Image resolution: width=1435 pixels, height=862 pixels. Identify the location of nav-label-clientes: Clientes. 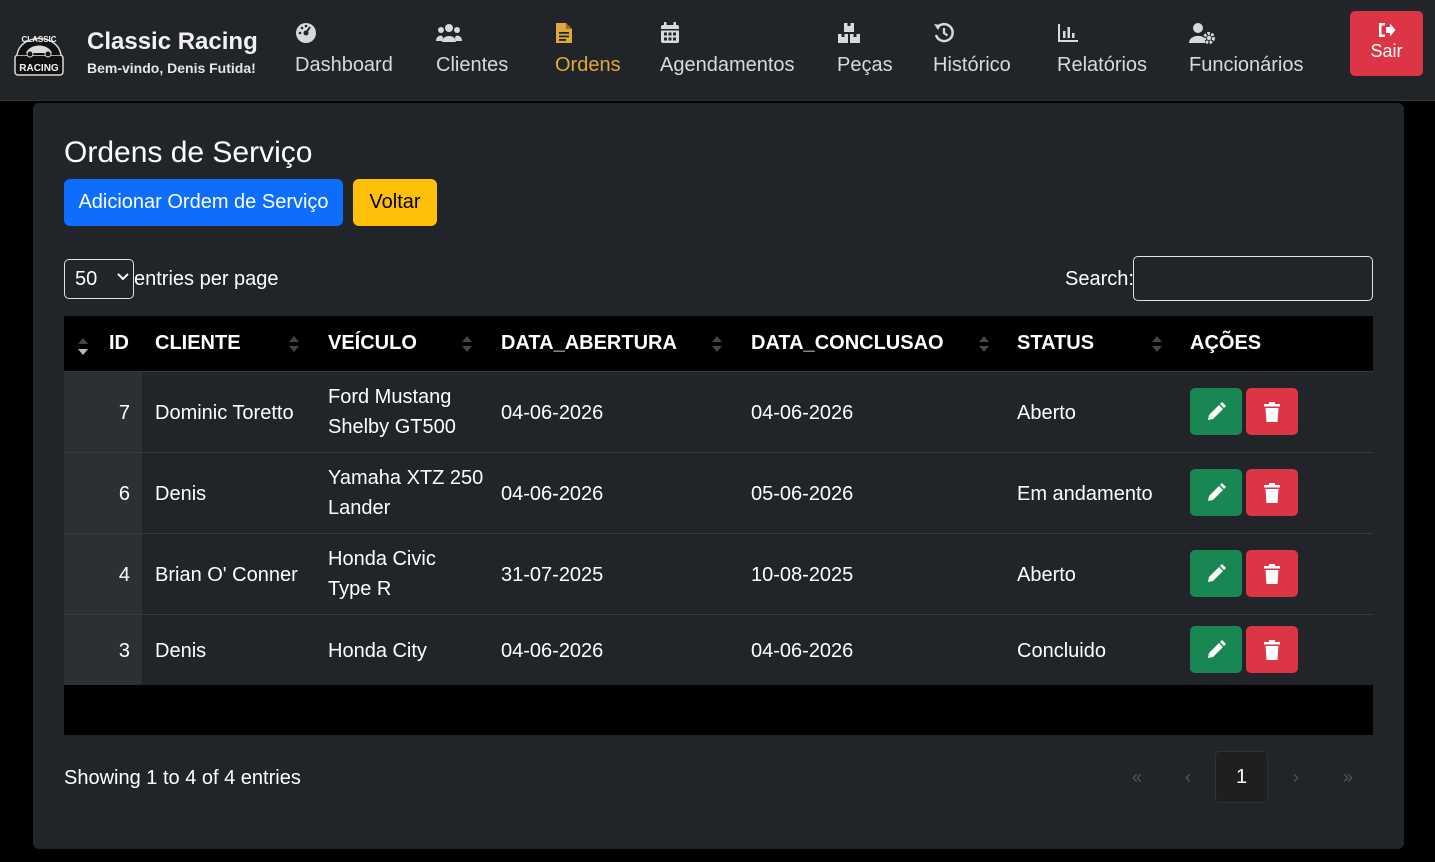
(472, 65).